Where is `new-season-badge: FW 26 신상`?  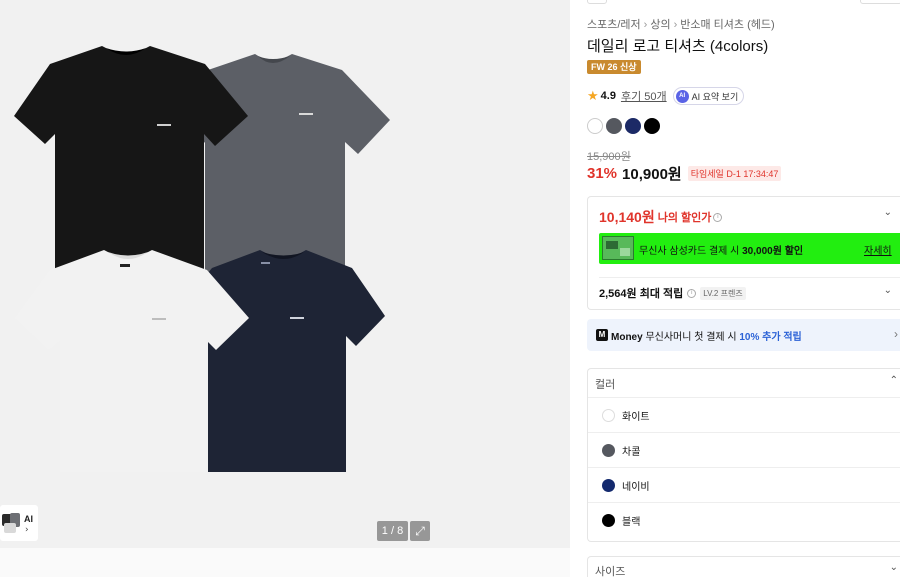 new-season-badge: FW 26 신상 is located at coordinates (614, 67).